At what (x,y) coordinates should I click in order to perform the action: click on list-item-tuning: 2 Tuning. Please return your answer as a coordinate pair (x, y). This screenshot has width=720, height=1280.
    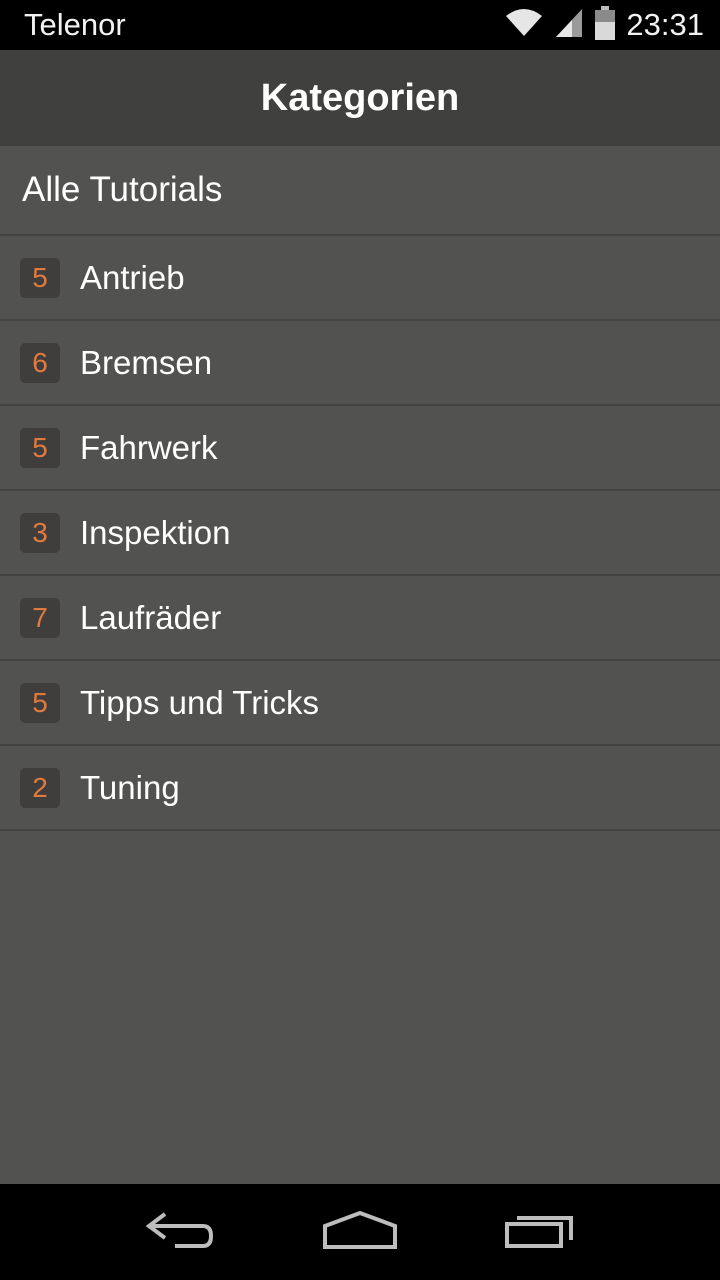
    Looking at the image, I should click on (360, 788).